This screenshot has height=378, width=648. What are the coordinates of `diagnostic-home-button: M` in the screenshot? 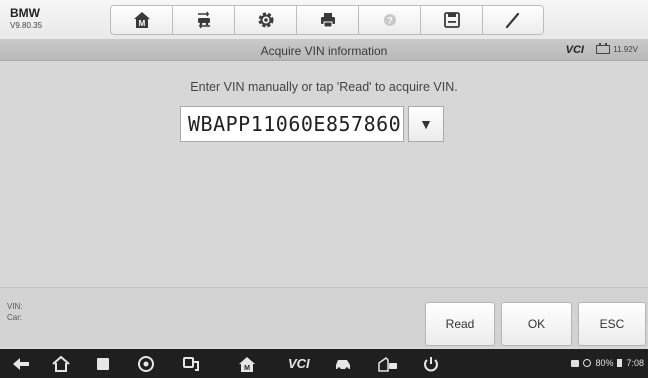 It's located at (247, 364).